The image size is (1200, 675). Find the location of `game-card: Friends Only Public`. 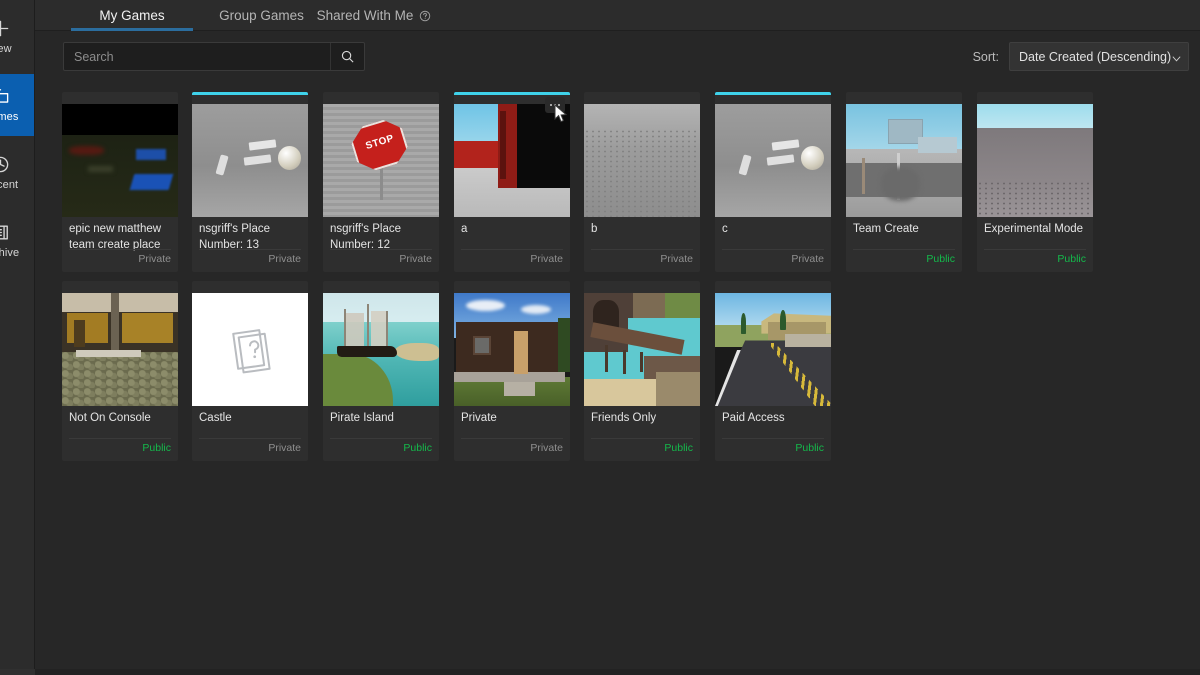

game-card: Friends Only Public is located at coordinates (642, 371).